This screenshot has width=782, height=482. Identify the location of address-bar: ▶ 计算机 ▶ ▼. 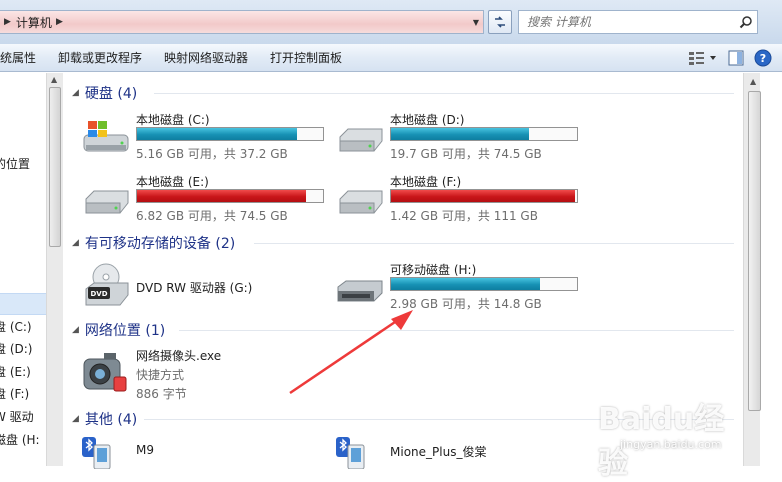
(391, 22).